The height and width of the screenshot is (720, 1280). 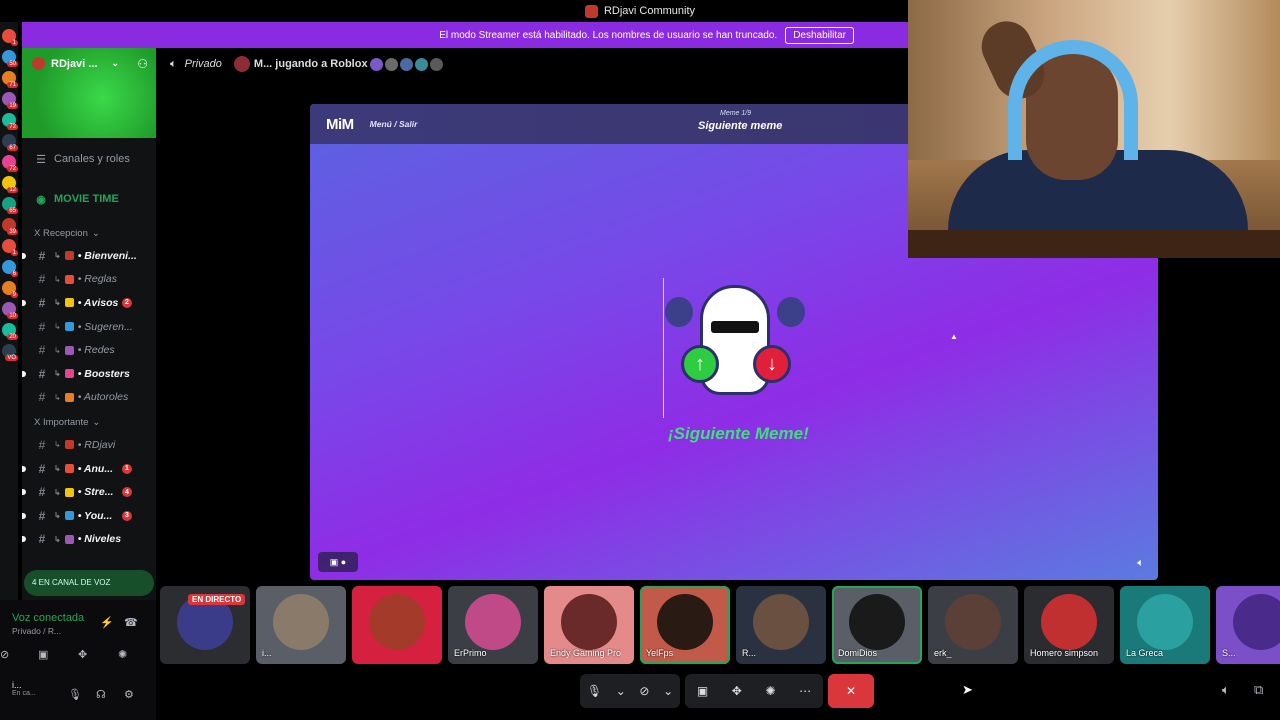 I want to click on hangup-icon: ✕, so click(x=851, y=691).